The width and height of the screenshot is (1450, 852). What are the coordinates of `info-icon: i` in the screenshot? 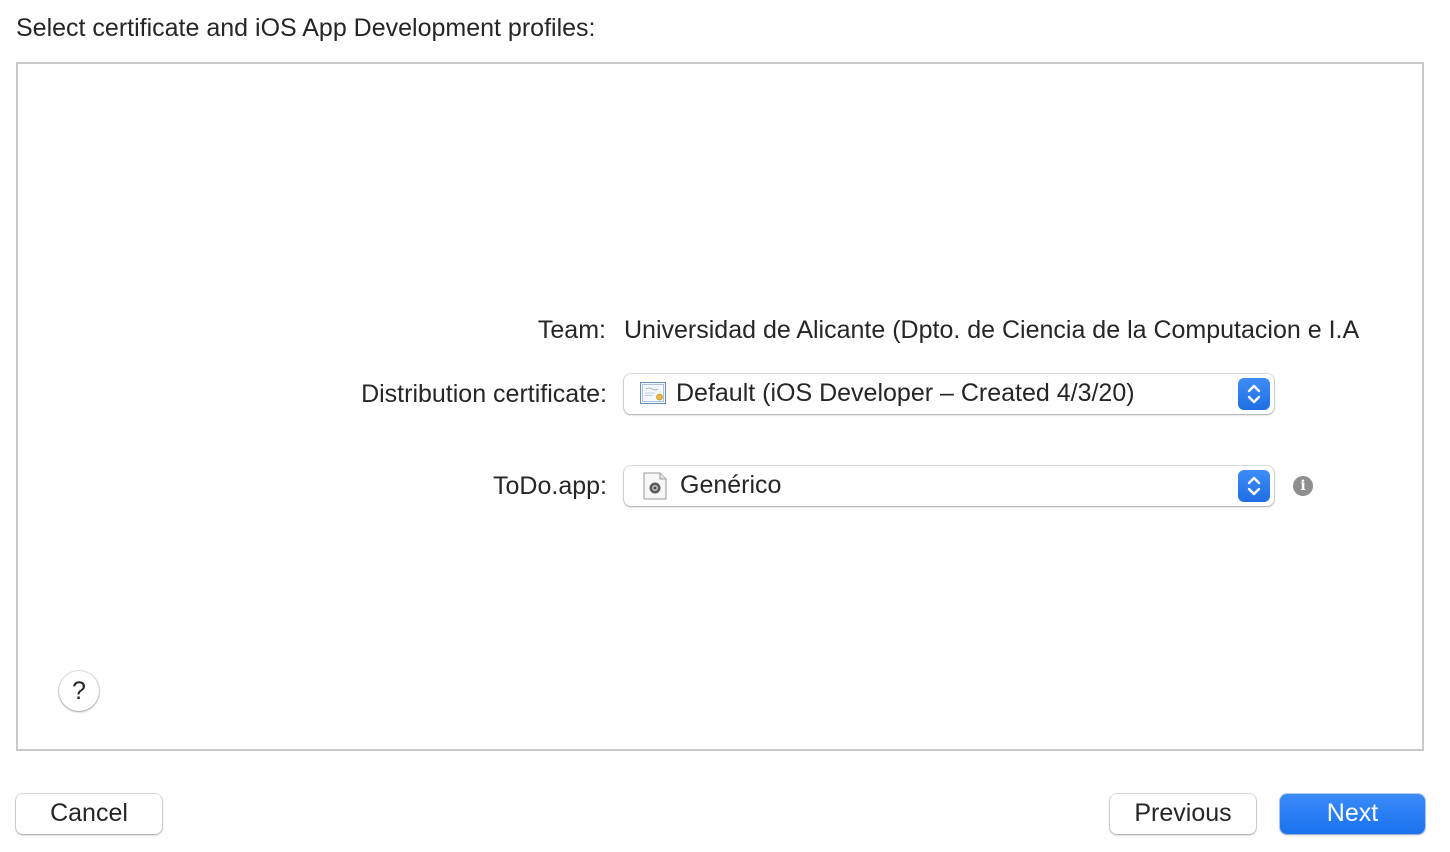 It's located at (1303, 486).